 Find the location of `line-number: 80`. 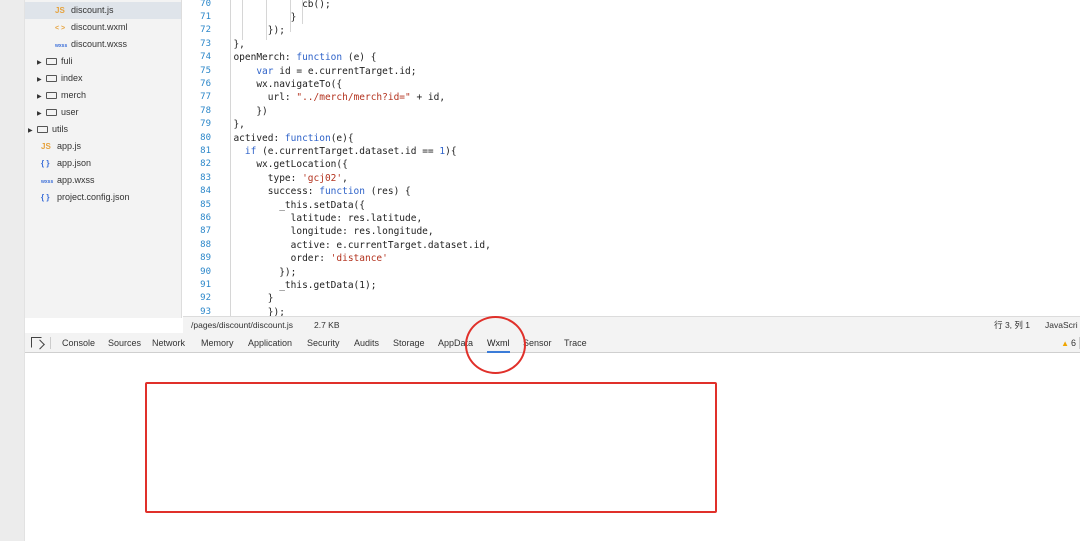

line-number: 80 is located at coordinates (205, 137).